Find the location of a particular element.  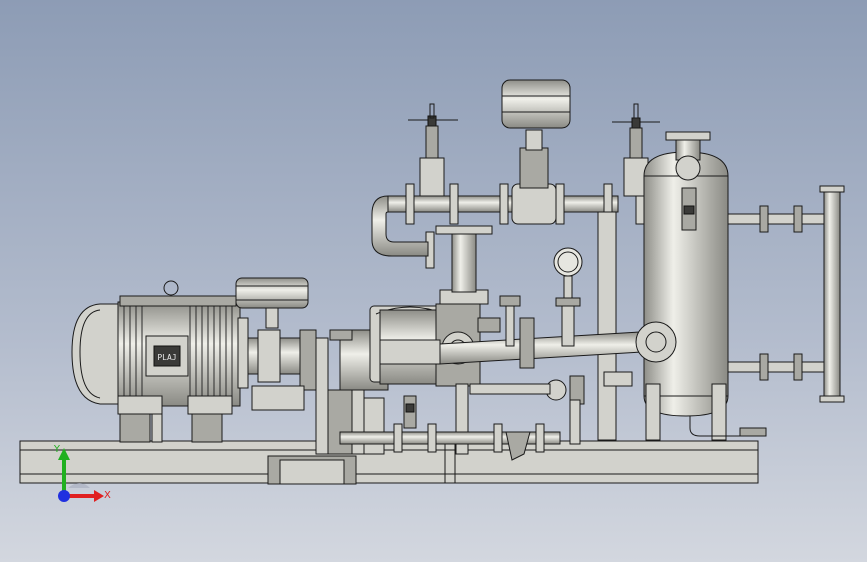

pressure-gauge is located at coordinates (568, 297).